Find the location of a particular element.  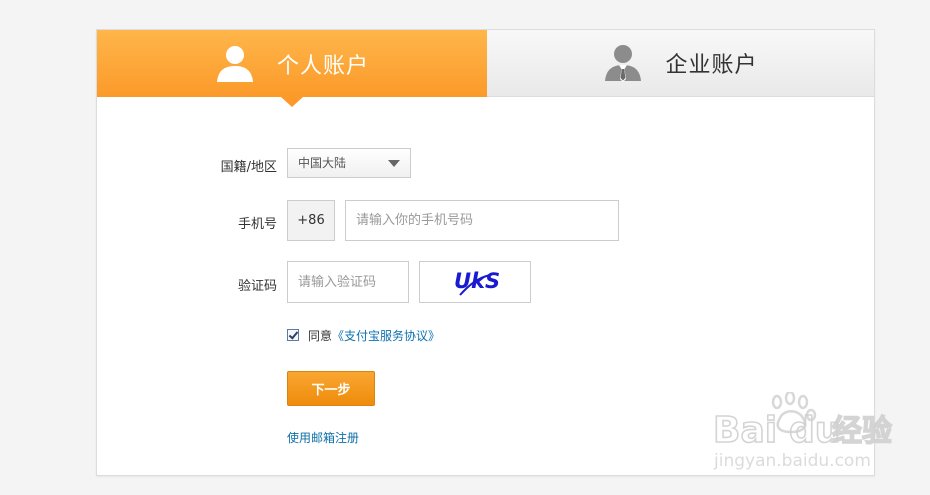

chevron-down-icon is located at coordinates (394, 163).